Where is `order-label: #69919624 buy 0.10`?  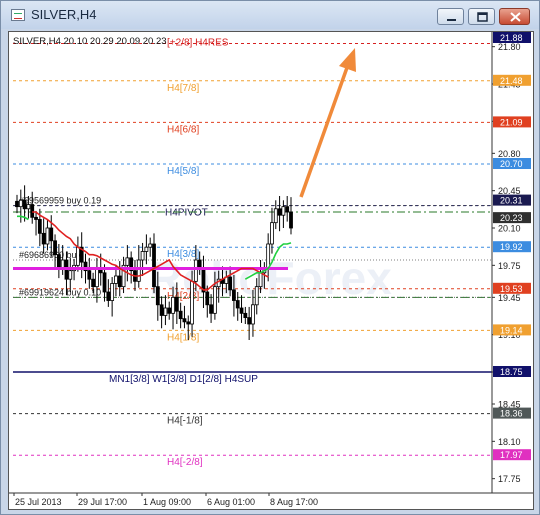
order-label: #69919624 buy 0.10 is located at coordinates (60, 292).